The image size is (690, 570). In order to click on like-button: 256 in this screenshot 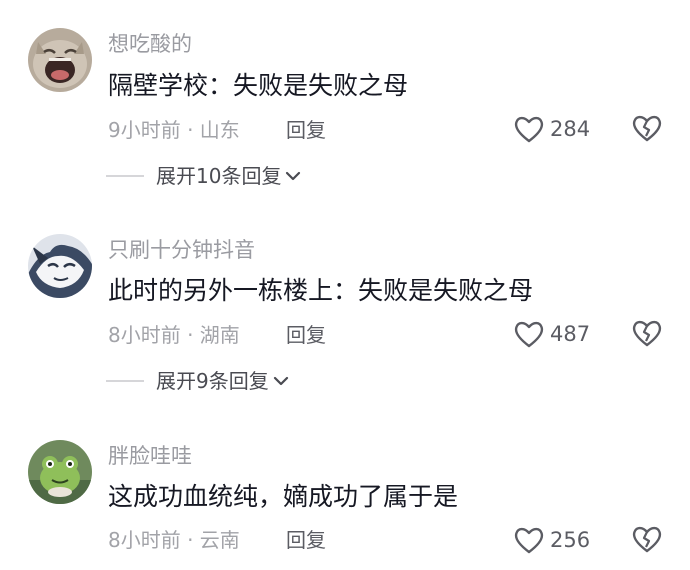, I will do `click(552, 540)`.